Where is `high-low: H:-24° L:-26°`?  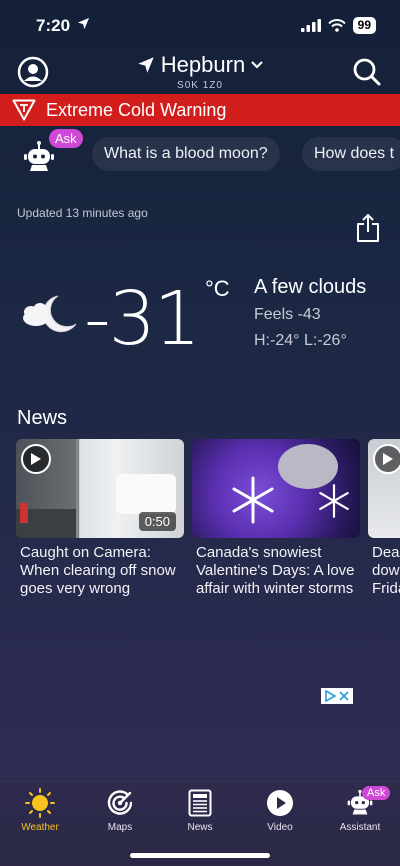
high-low: H:-24° L:-26° is located at coordinates (300, 340).